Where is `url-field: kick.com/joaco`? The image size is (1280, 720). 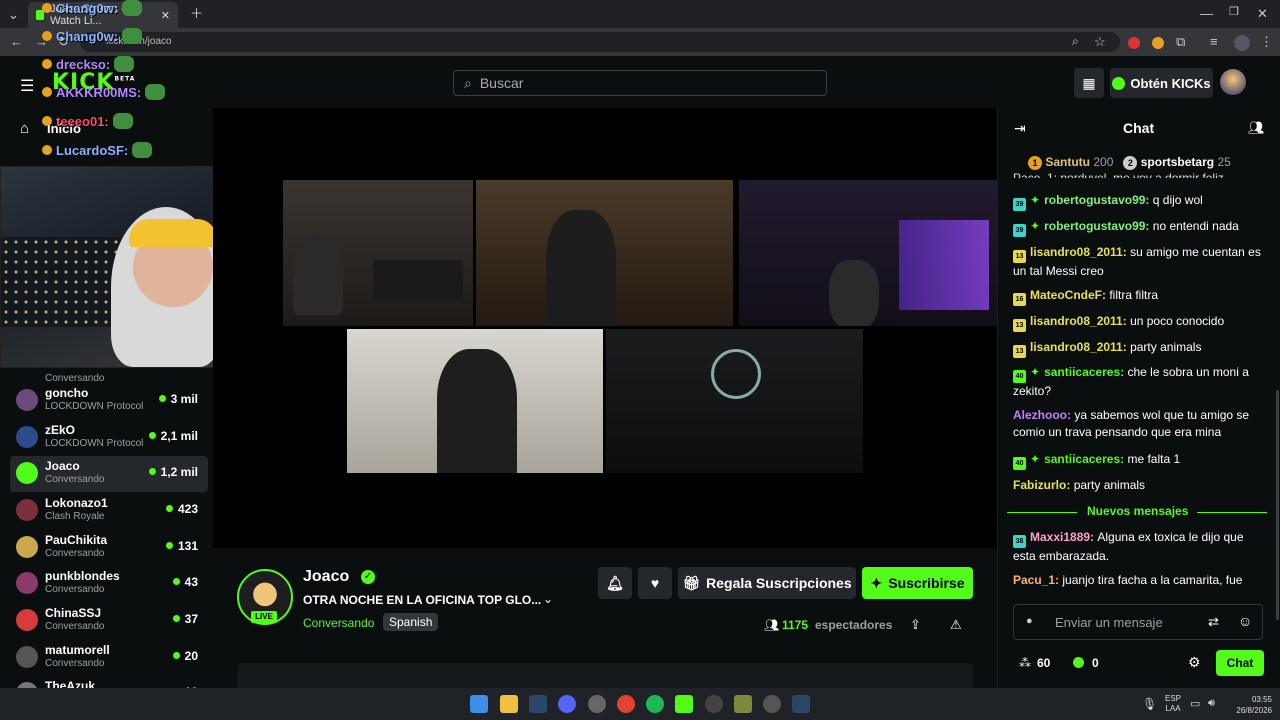 url-field: kick.com/joaco is located at coordinates (600, 42).